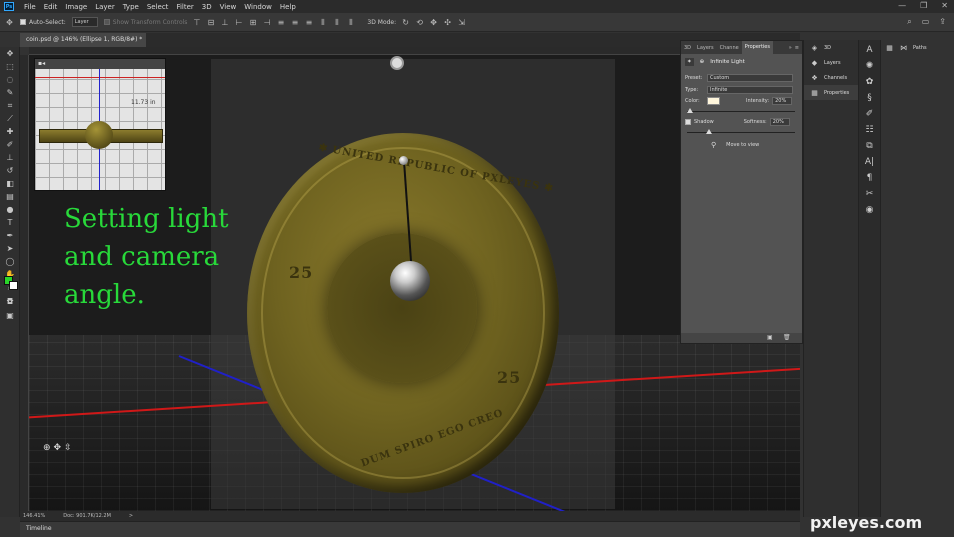 The height and width of the screenshot is (537, 954). I want to click on auto-select-option: Auto-Select:, so click(43, 22).